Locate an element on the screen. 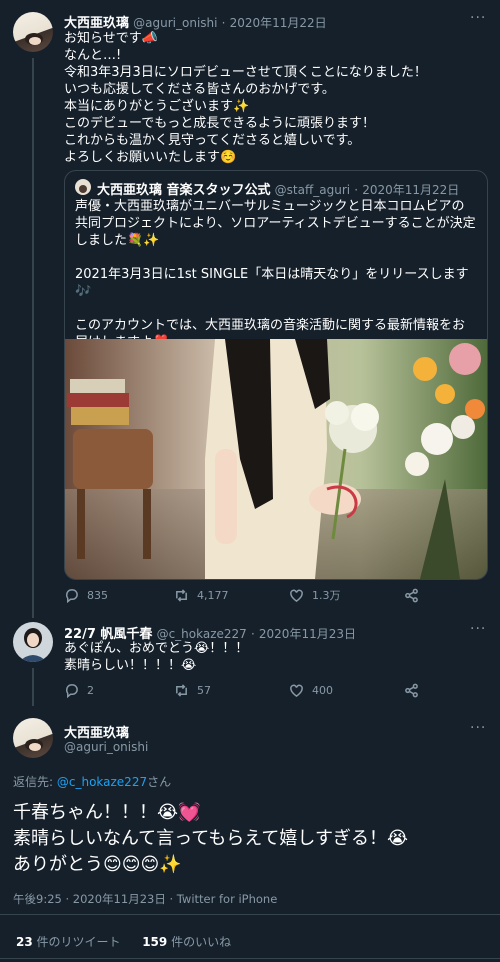 Image resolution: width=500 pixels, height=962 pixels. like-total: 159 is located at coordinates (155, 942).